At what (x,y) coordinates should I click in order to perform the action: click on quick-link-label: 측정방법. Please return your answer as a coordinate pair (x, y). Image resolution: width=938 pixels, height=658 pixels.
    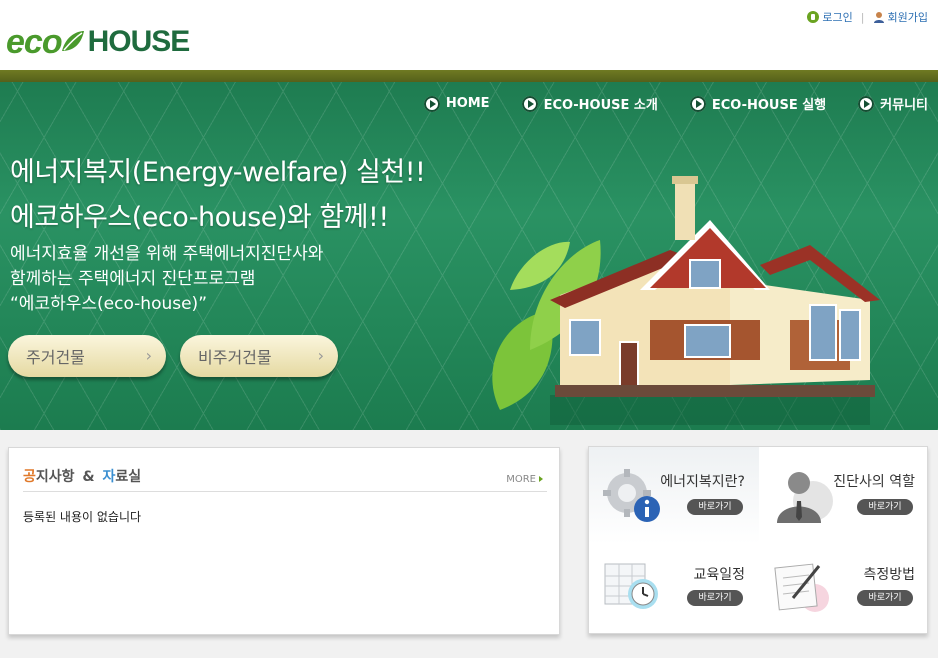
    Looking at the image, I should click on (889, 575).